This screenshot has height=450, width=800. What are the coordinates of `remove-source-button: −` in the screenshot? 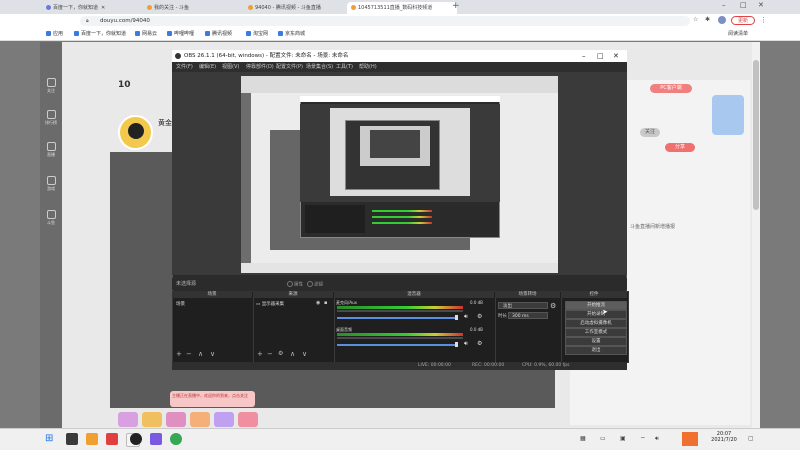 It's located at (270, 354).